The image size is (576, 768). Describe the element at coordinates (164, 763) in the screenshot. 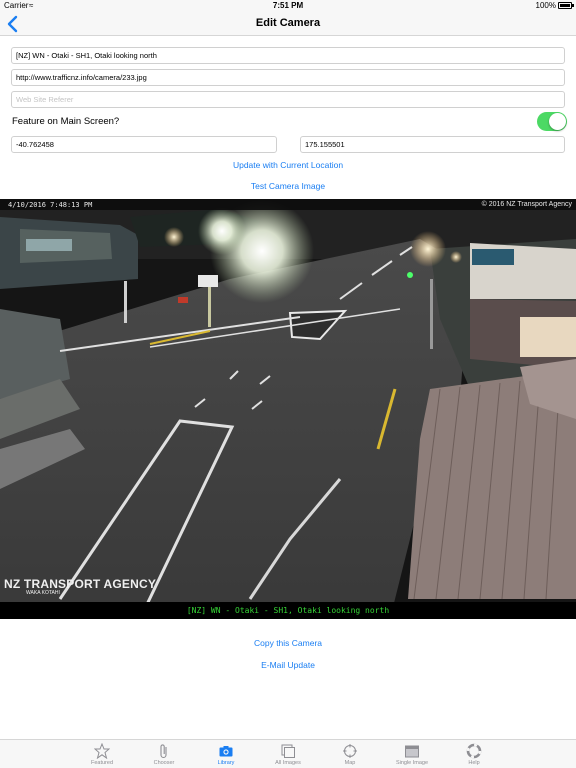

I see `tab-label: Chooser` at that location.